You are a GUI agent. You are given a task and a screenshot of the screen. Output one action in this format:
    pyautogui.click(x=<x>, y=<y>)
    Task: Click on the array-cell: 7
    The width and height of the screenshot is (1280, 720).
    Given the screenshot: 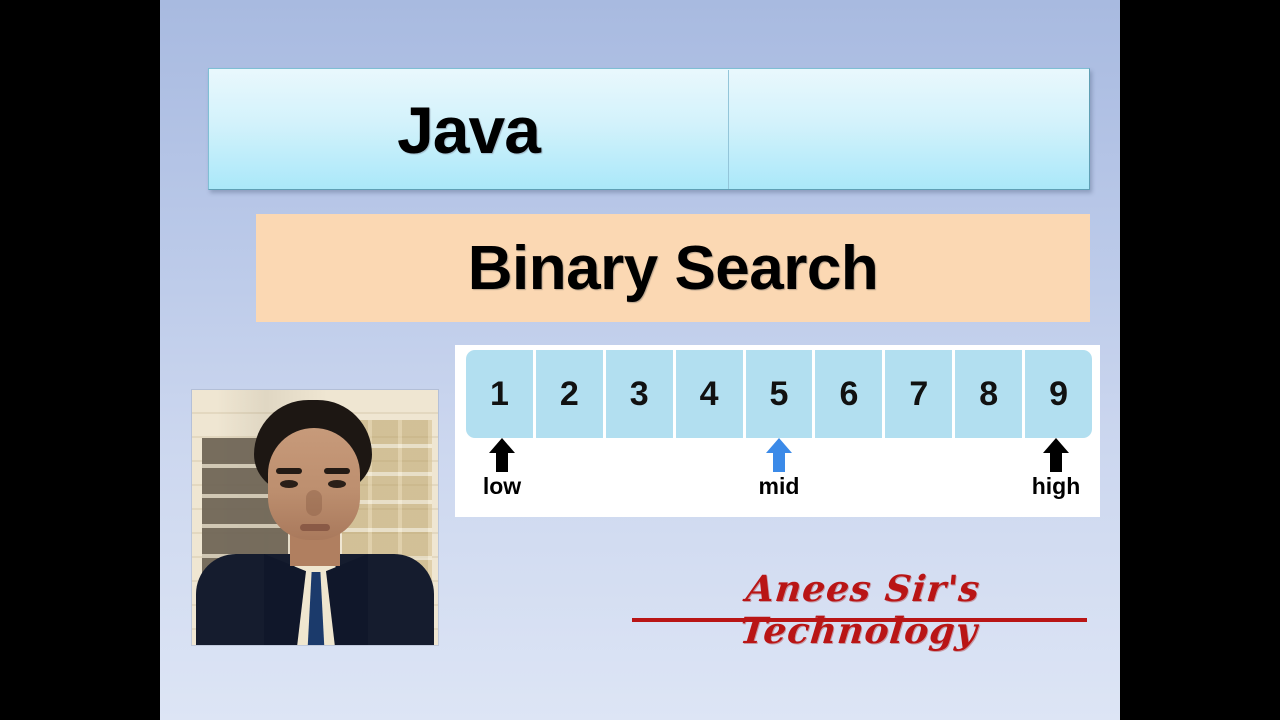 What is the action you would take?
    pyautogui.click(x=919, y=394)
    